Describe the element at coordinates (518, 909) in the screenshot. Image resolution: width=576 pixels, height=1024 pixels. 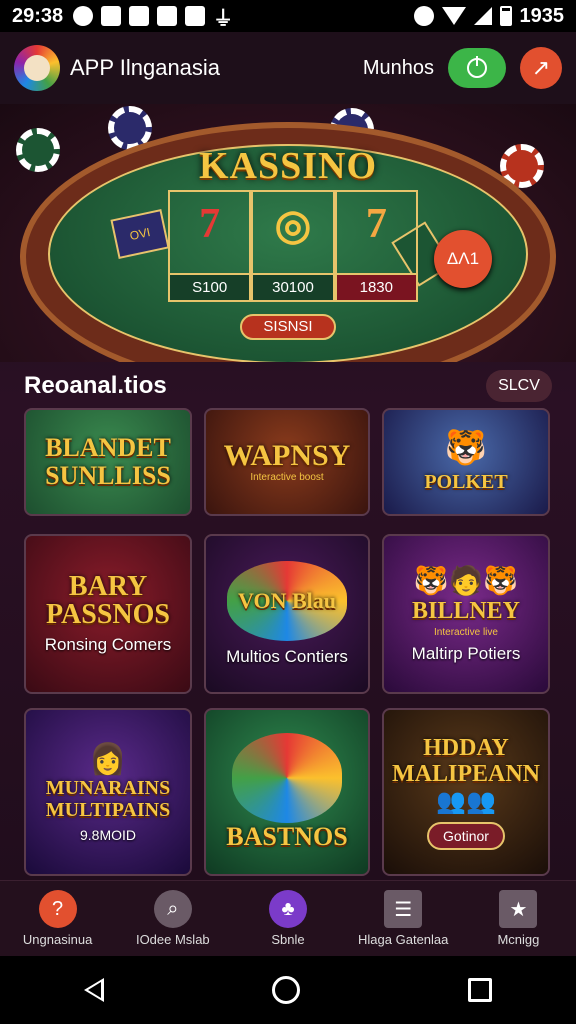
I see `profile-icon: ★` at that location.